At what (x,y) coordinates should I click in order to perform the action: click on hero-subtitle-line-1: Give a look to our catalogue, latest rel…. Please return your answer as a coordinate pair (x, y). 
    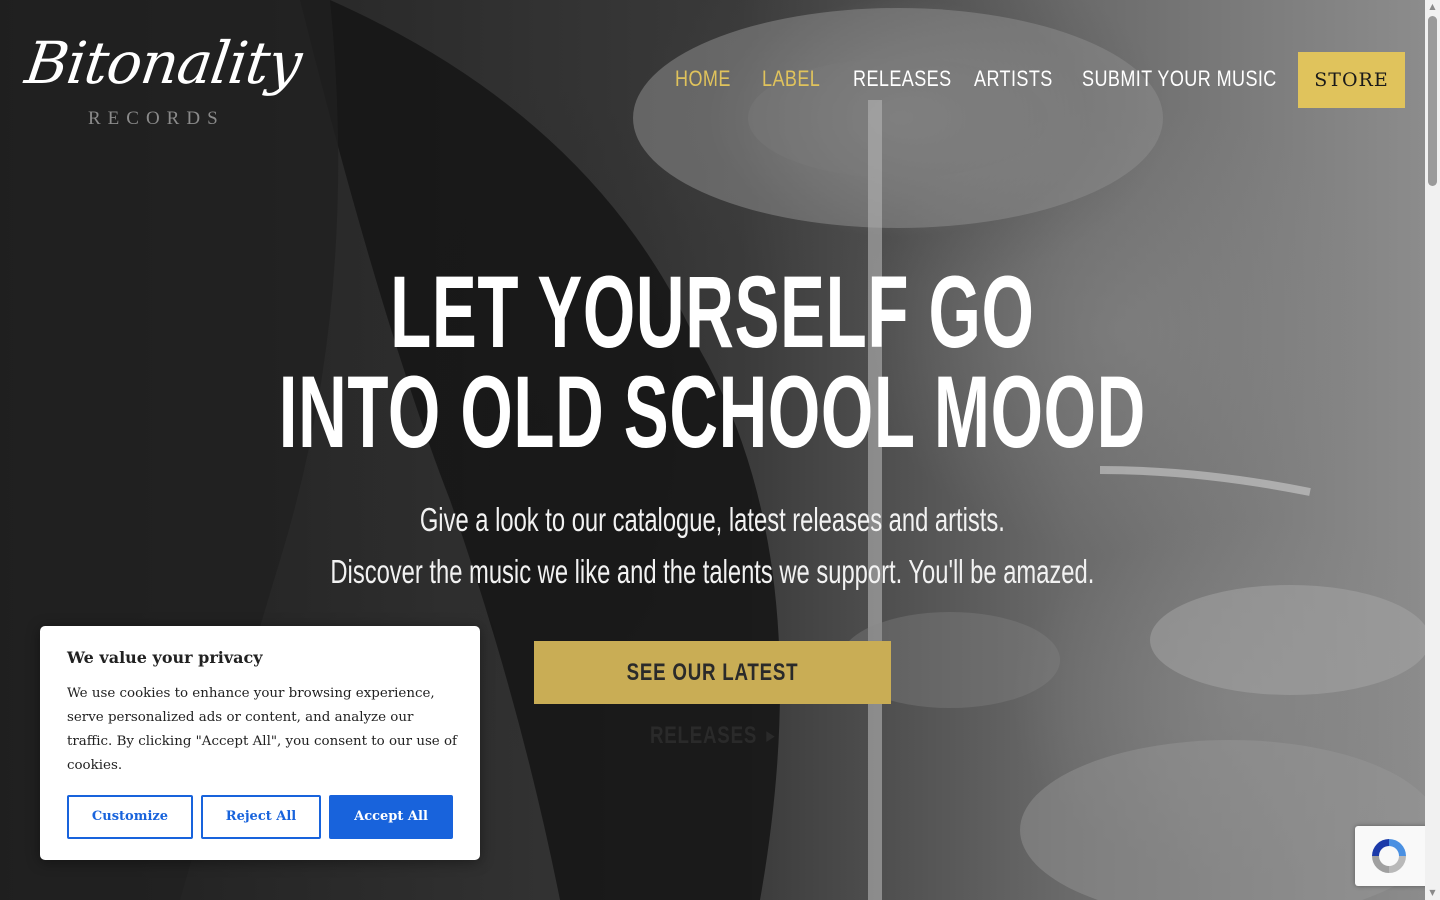
    Looking at the image, I should click on (712, 519).